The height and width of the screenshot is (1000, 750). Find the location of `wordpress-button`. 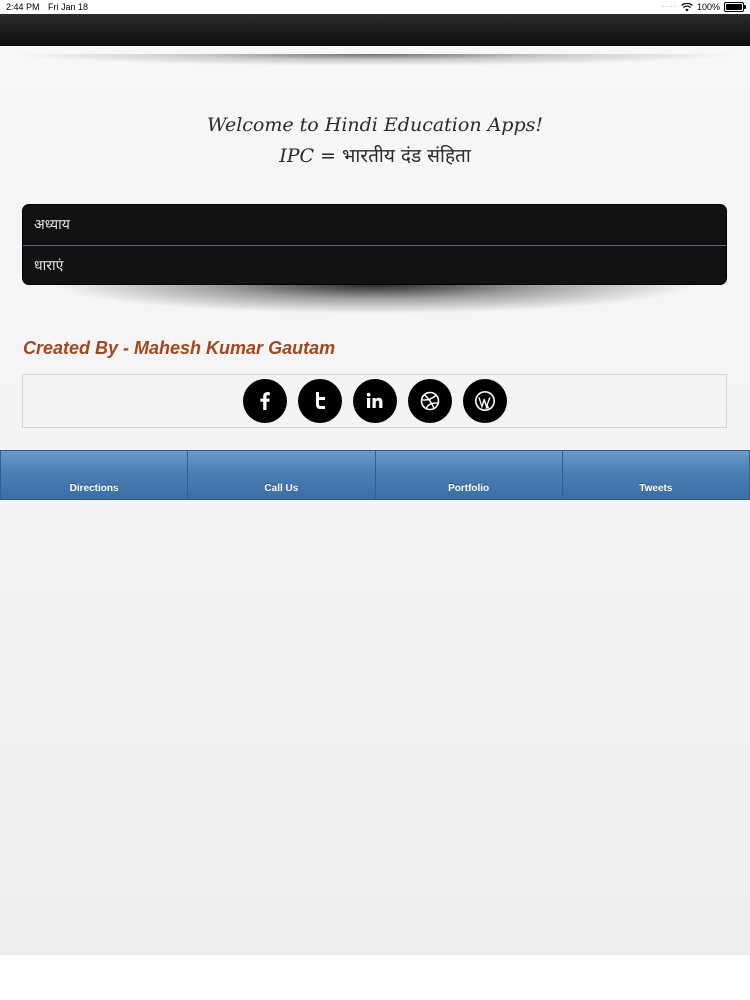

wordpress-button is located at coordinates (484, 401).